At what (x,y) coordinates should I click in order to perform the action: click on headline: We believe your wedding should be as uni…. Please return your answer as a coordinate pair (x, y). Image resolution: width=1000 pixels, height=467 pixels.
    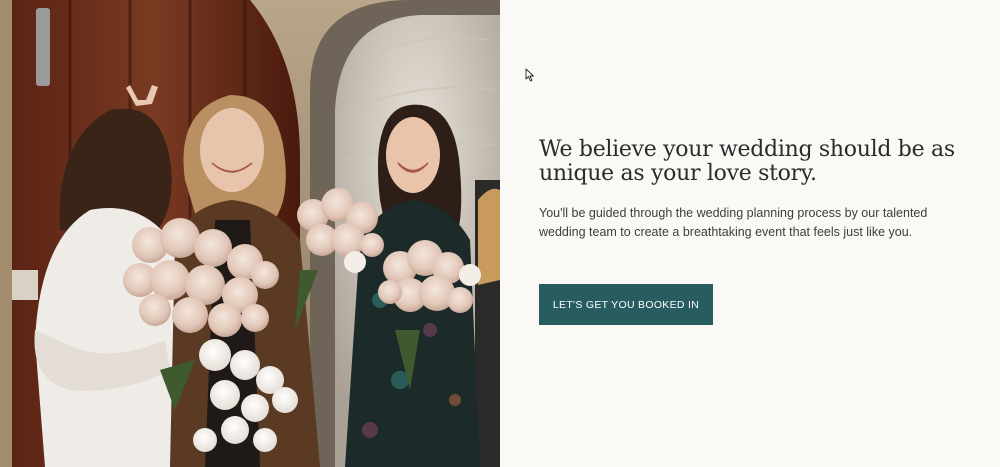
    Looking at the image, I should click on (747, 161).